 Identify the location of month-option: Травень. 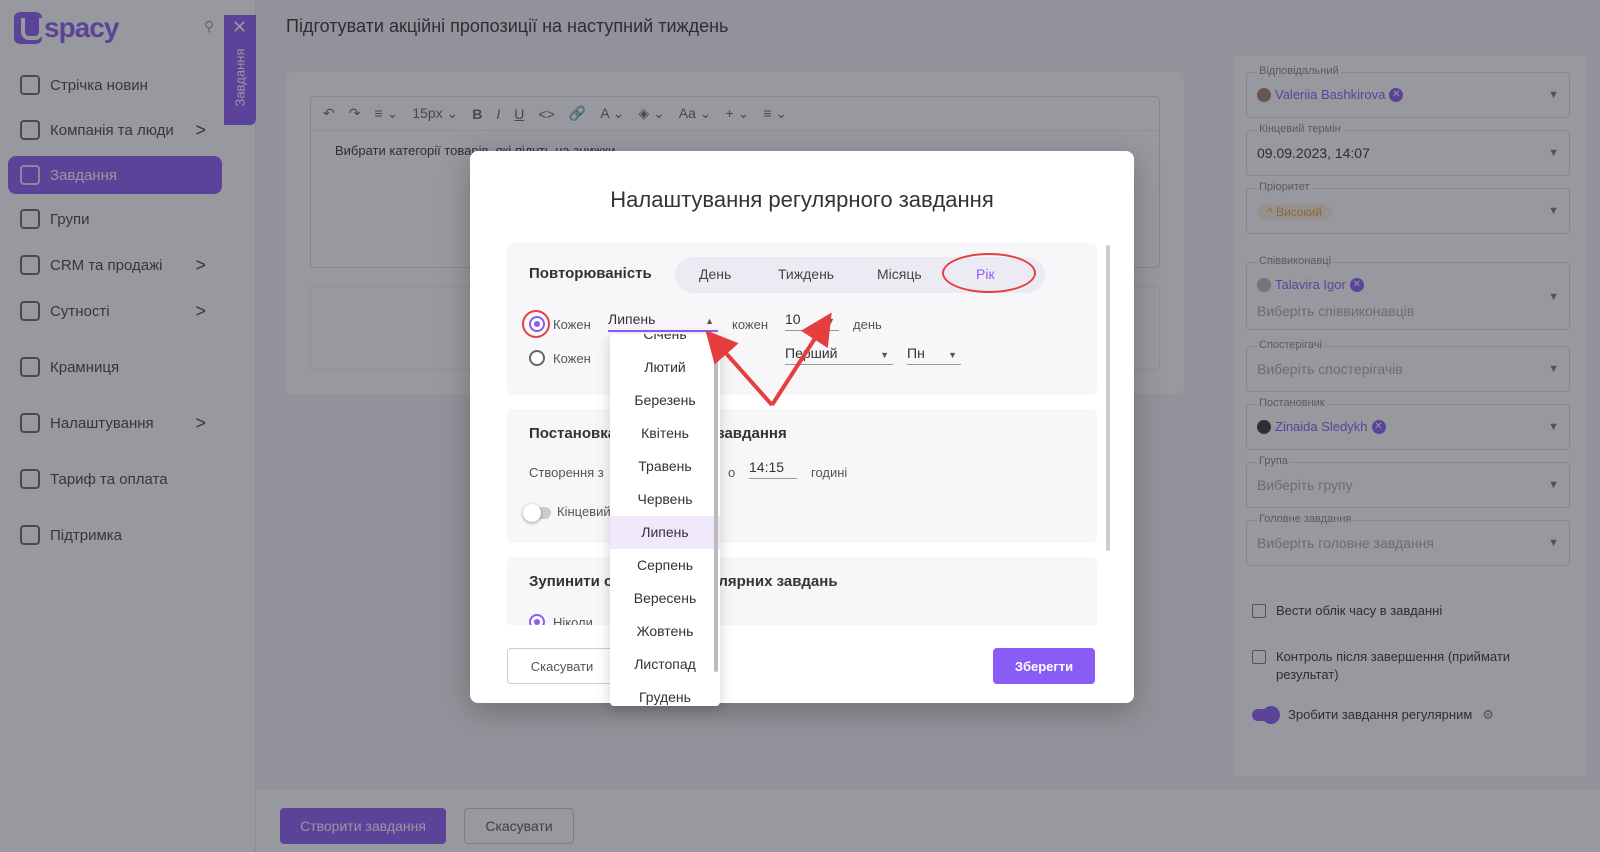
(665, 466).